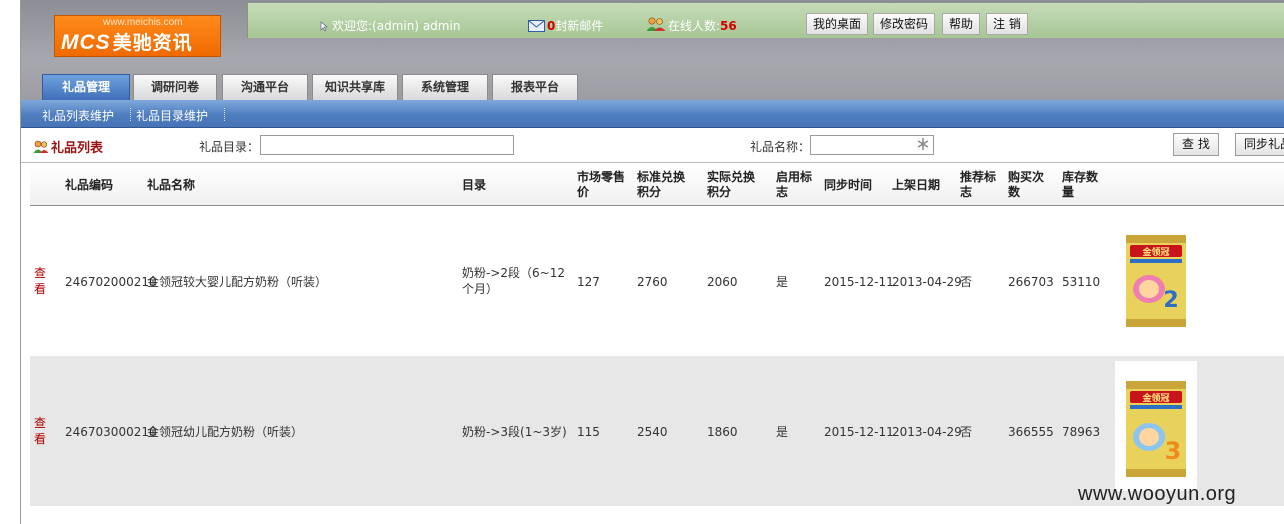 The height and width of the screenshot is (524, 1284). I want to click on cell-std-points: 2760, so click(652, 282).